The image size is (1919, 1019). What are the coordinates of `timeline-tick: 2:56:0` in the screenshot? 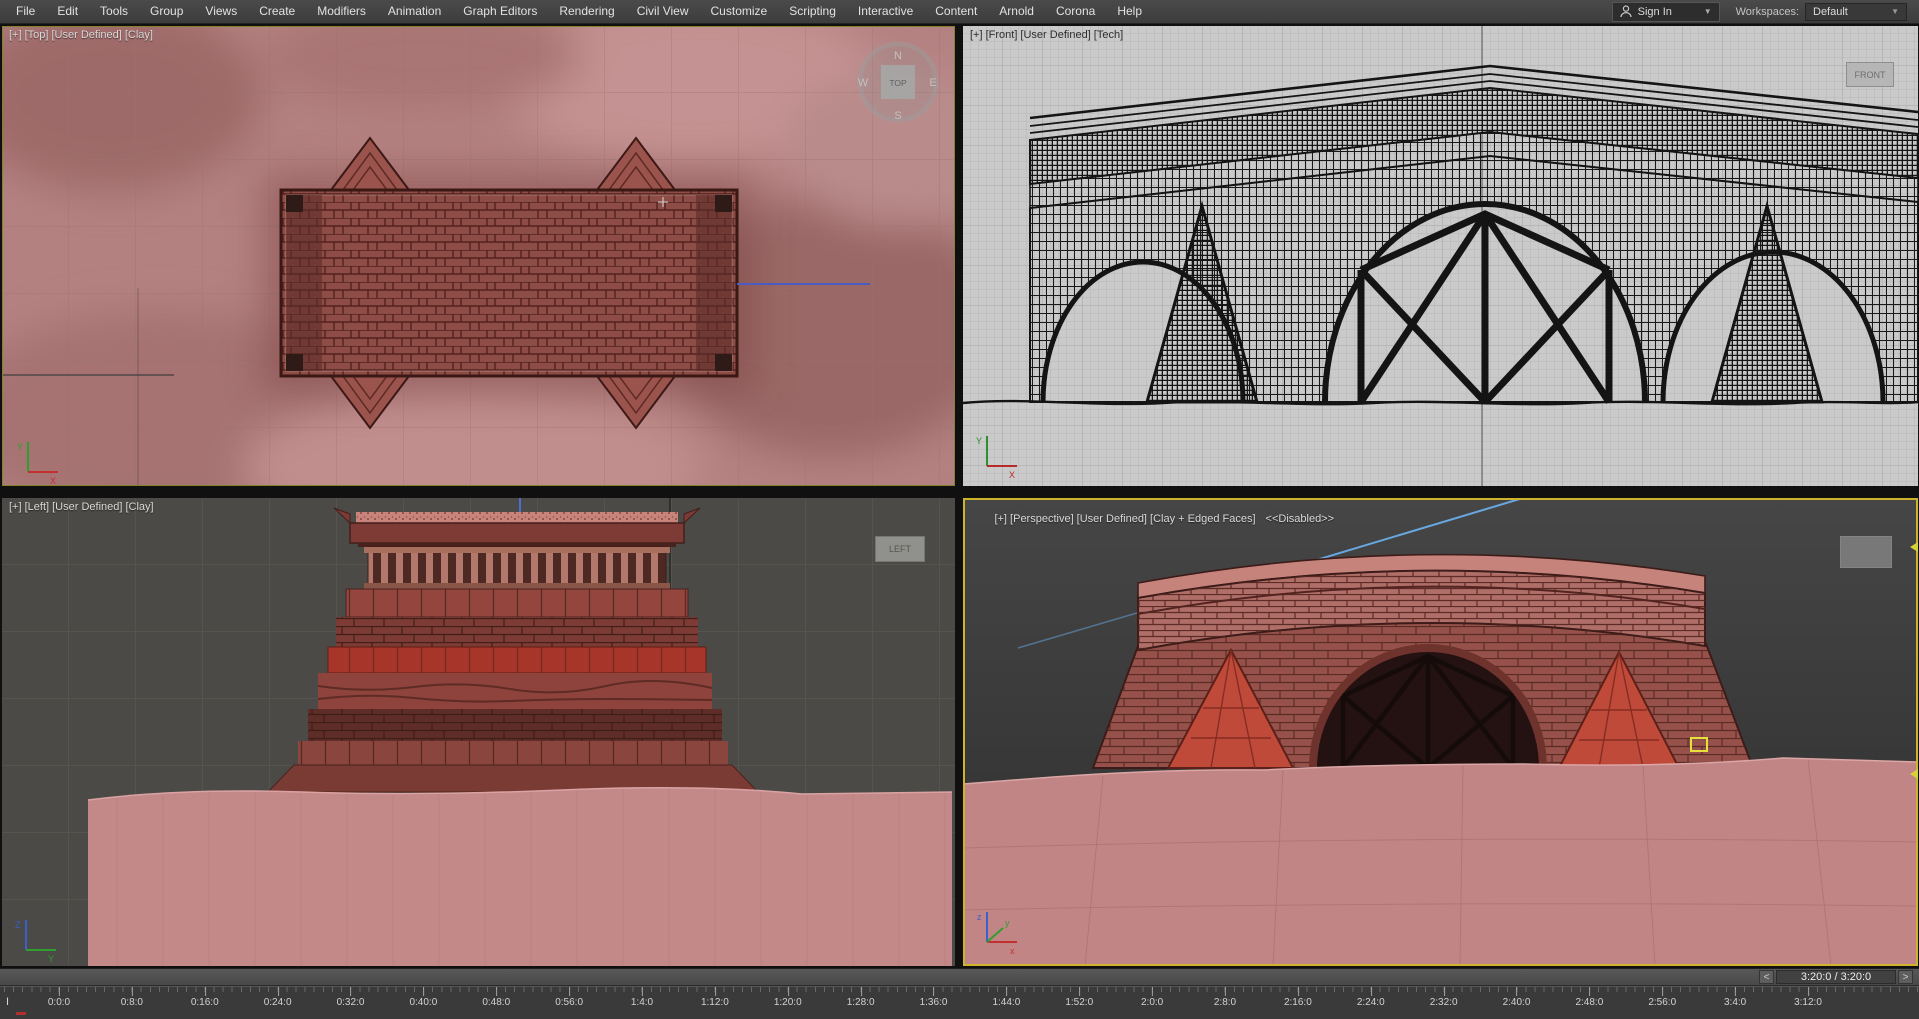 It's located at (1662, 997).